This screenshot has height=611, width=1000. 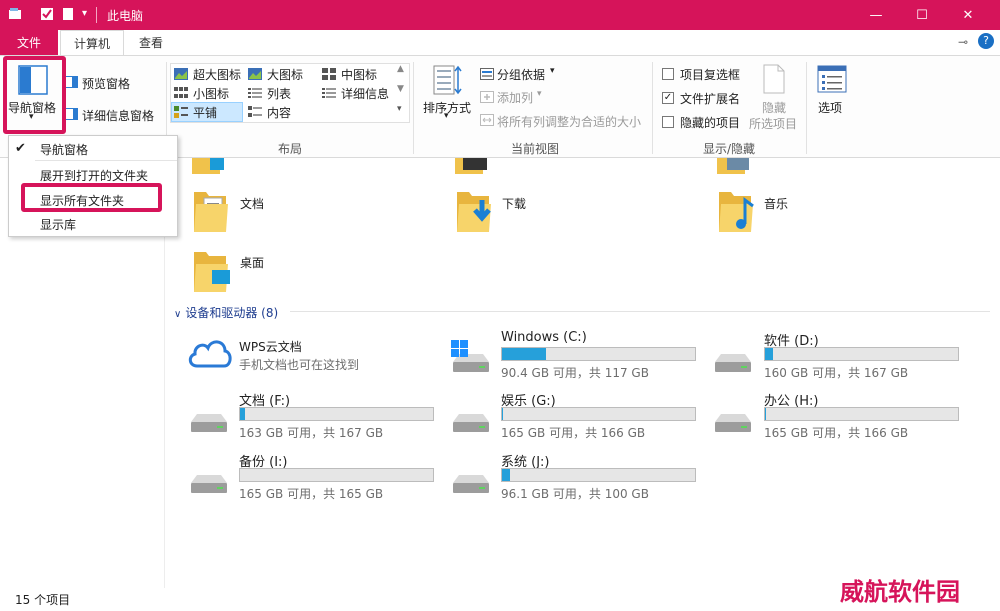 What do you see at coordinates (71, 114) in the screenshot?
I see `details-pane-icon` at bounding box center [71, 114].